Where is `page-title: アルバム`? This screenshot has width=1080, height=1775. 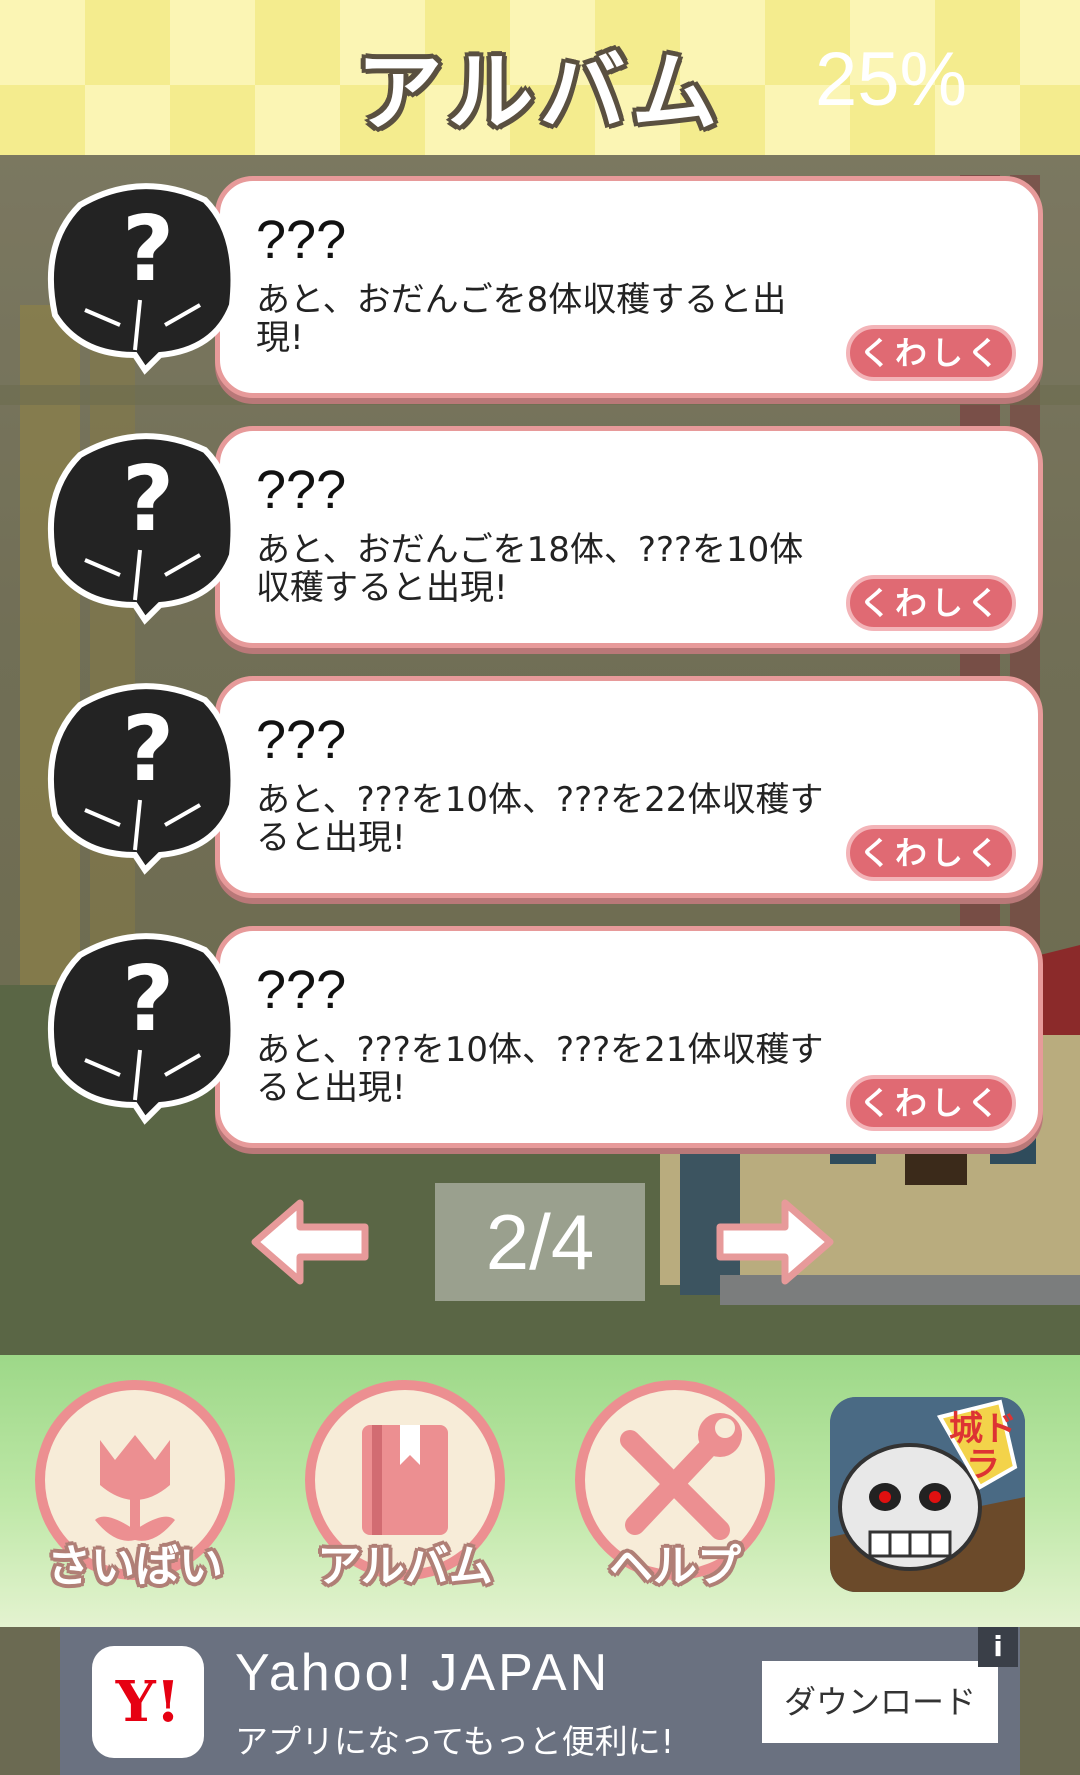
page-title: アルバム is located at coordinates (540, 93).